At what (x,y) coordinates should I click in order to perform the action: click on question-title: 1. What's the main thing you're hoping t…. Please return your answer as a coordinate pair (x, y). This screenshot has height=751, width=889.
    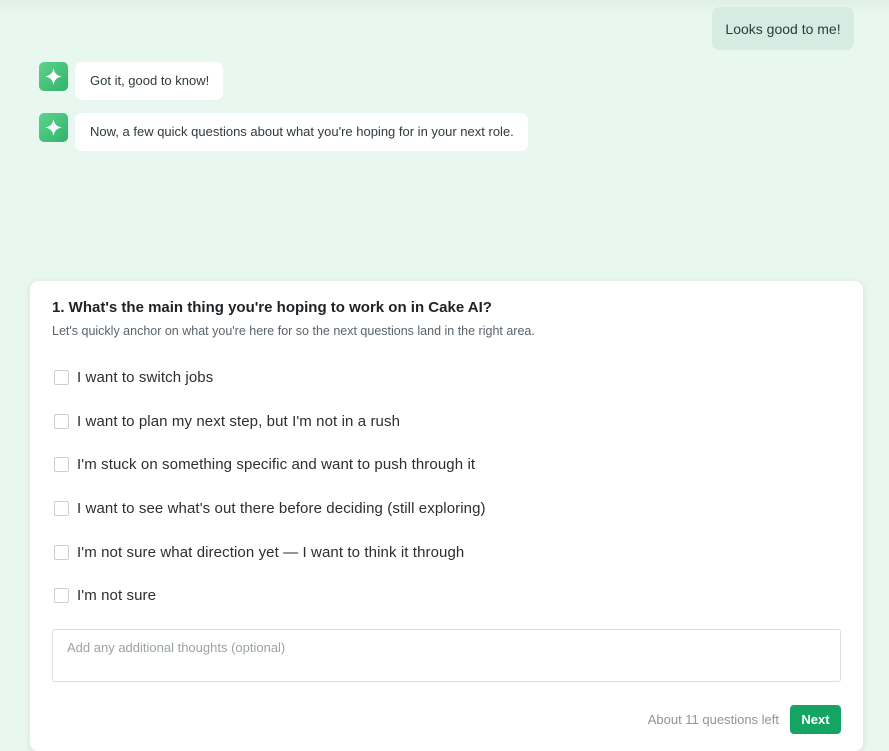
    Looking at the image, I should click on (272, 307).